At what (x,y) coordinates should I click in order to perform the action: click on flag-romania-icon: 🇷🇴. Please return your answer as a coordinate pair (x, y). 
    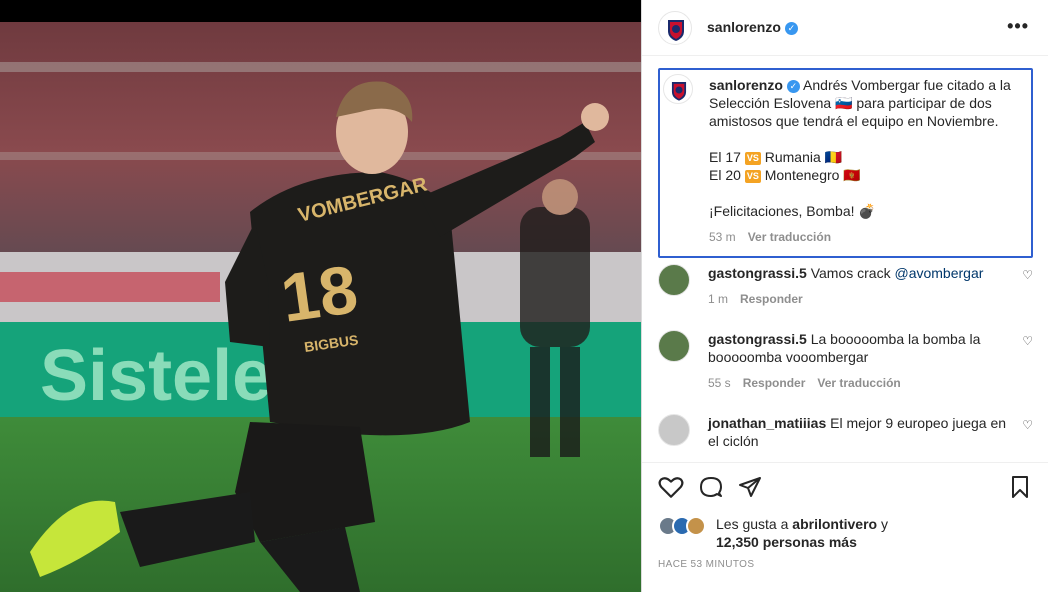
    Looking at the image, I should click on (833, 157).